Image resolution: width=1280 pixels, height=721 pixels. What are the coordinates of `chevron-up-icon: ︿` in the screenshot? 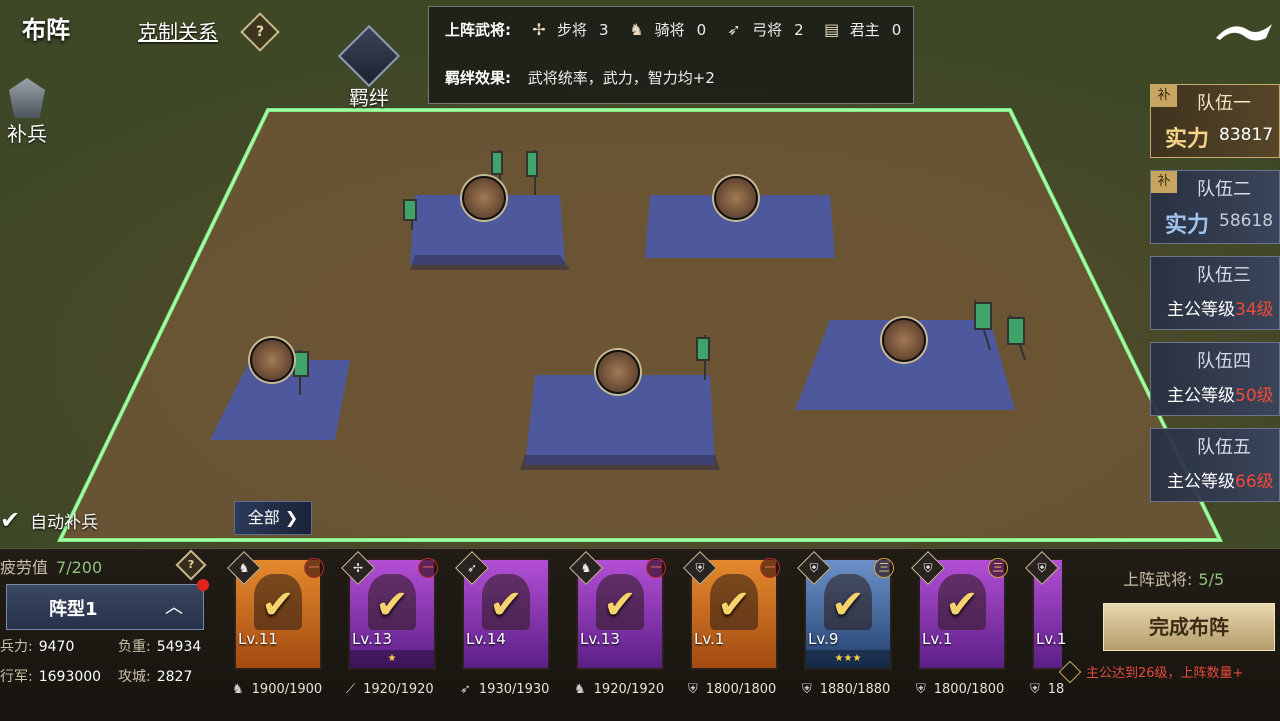 It's located at (174, 607).